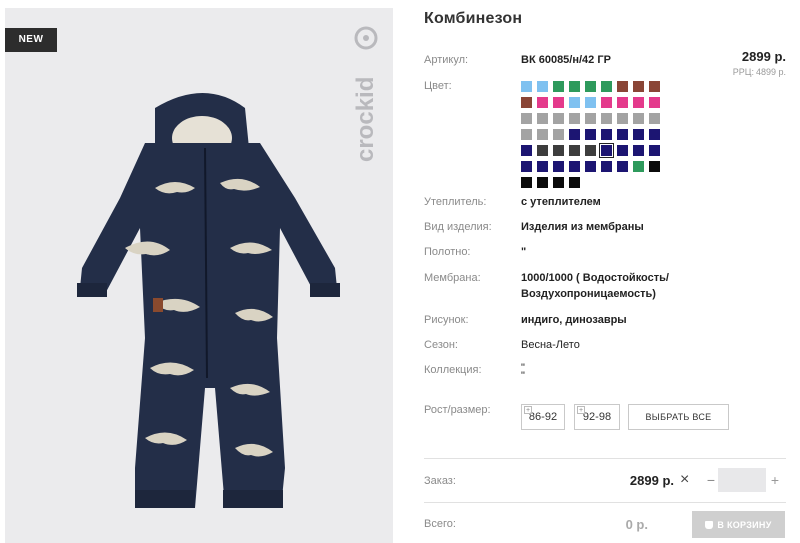  I want to click on attr-value-collection-2: ", so click(523, 376).